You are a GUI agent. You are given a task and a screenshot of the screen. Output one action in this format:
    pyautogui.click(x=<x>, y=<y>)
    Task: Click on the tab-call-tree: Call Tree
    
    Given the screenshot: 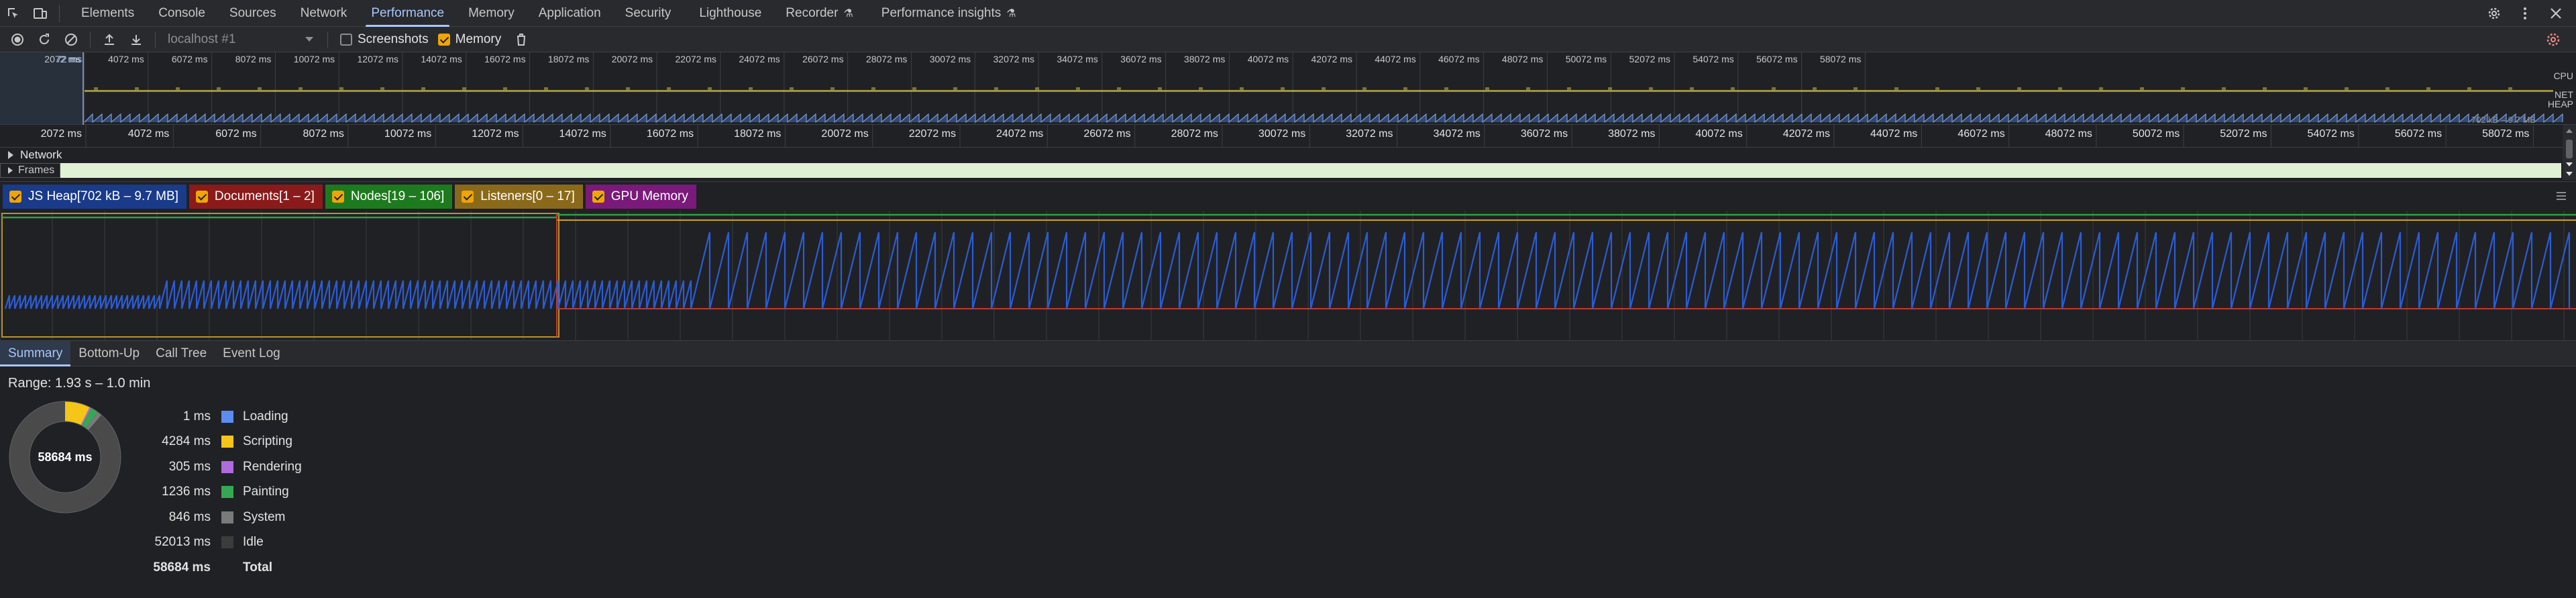 What is the action you would take?
    pyautogui.click(x=181, y=354)
    